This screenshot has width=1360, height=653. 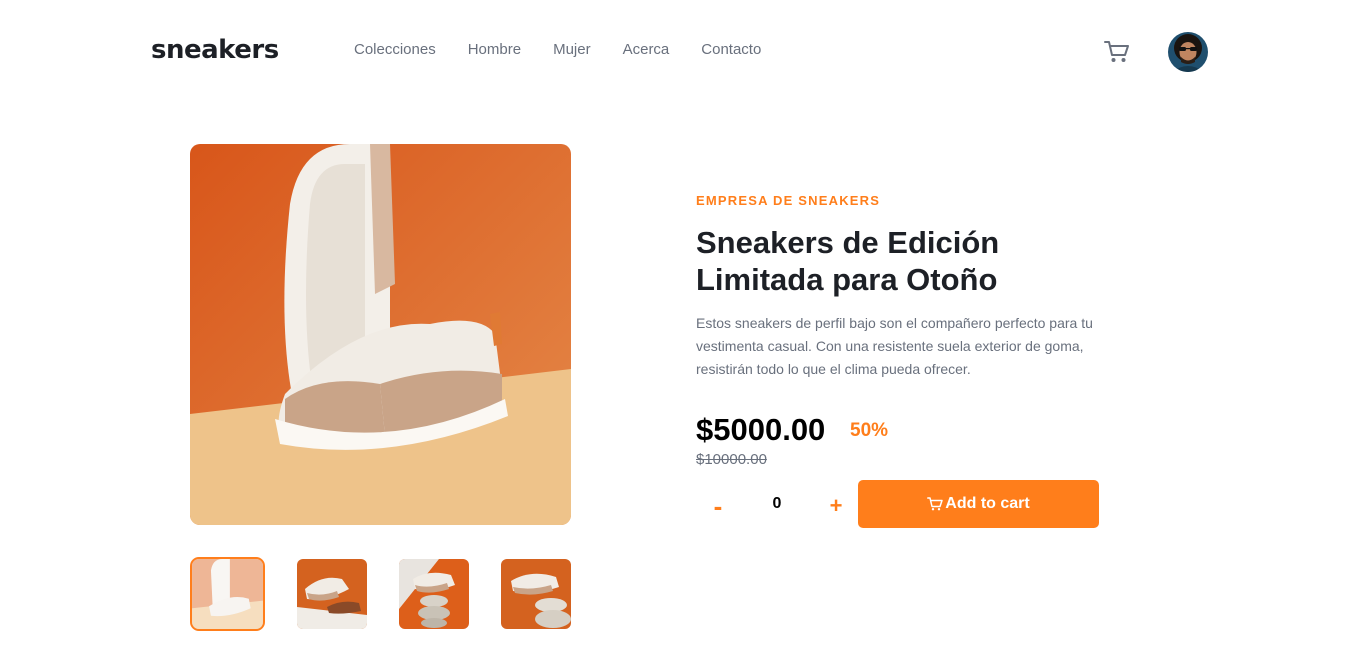 I want to click on main-nav: Colecciones Hombre Mujer Acerca Contacto, so click(x=557, y=50).